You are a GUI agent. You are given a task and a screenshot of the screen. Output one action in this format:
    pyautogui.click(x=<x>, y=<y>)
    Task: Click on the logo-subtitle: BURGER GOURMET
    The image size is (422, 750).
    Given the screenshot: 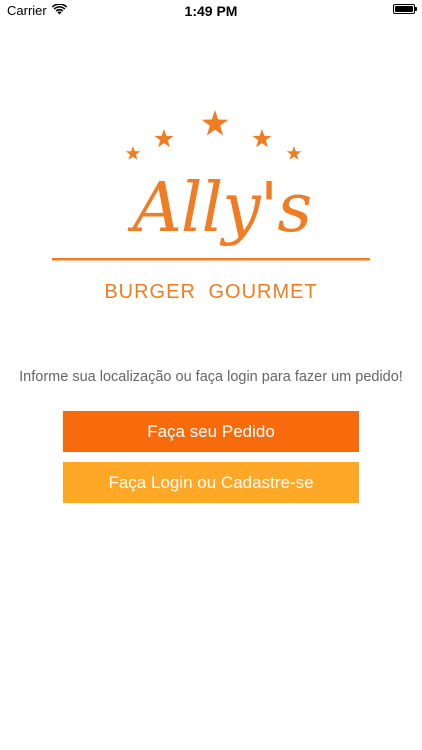 What is the action you would take?
    pyautogui.click(x=211, y=292)
    